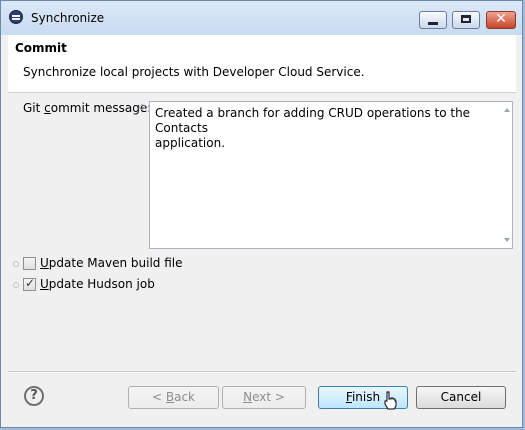 The height and width of the screenshot is (430, 525). I want to click on git-commit-label-mnemonic: c, so click(47, 108).